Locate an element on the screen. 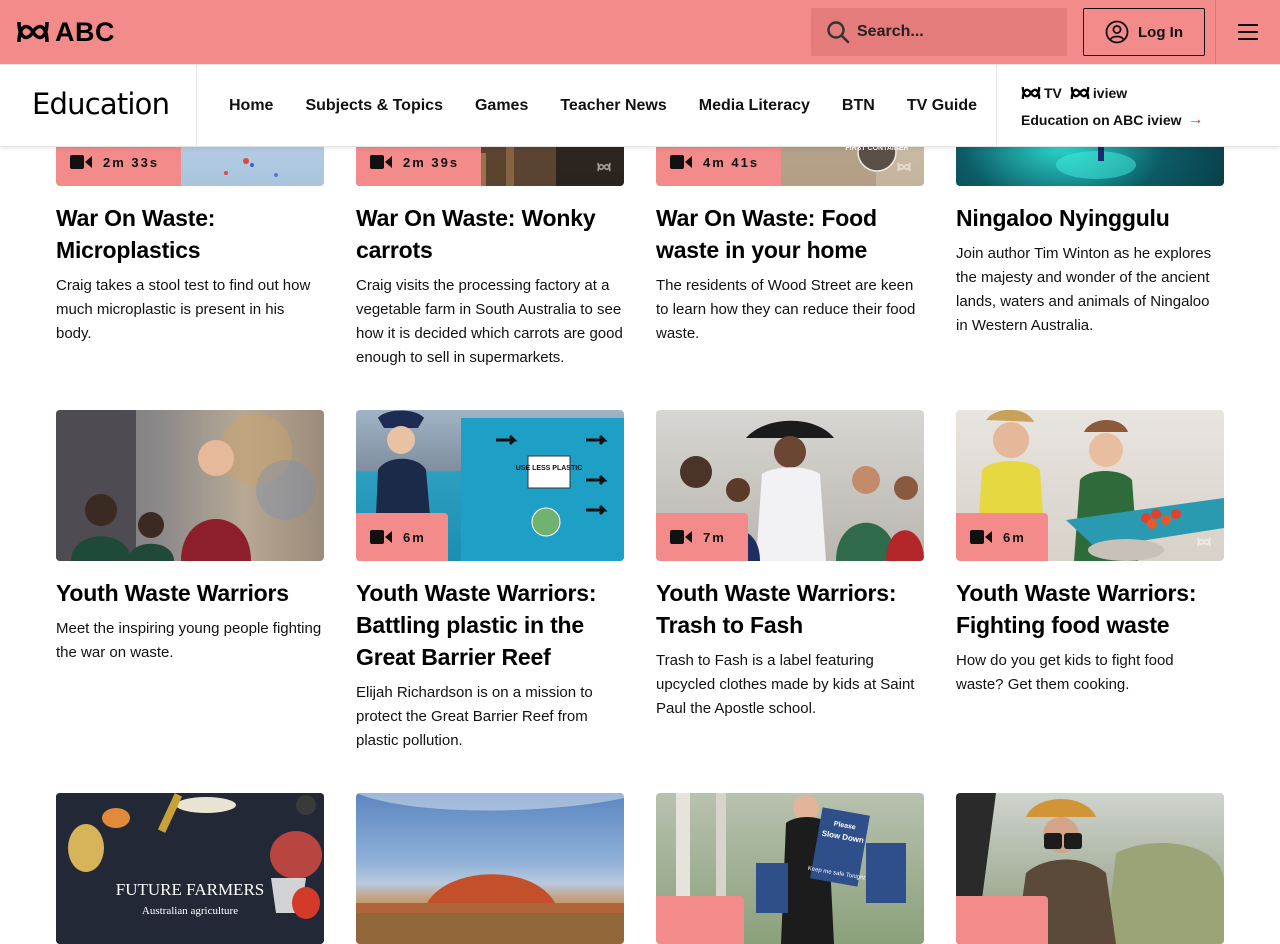  log-in-button: Log In is located at coordinates (1144, 32).